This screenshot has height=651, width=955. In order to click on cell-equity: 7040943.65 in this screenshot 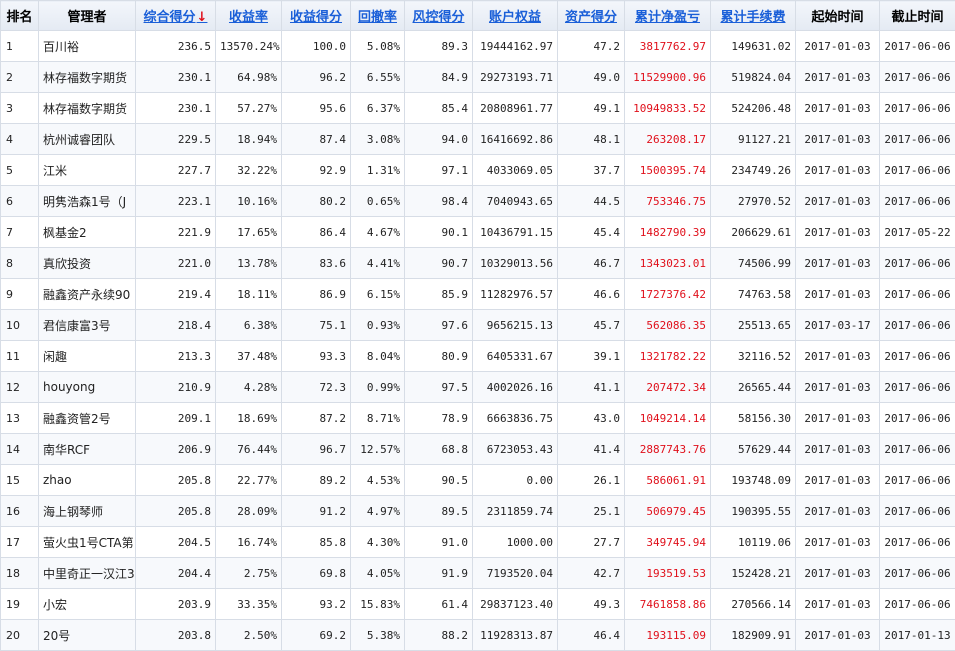, I will do `click(515, 201)`.